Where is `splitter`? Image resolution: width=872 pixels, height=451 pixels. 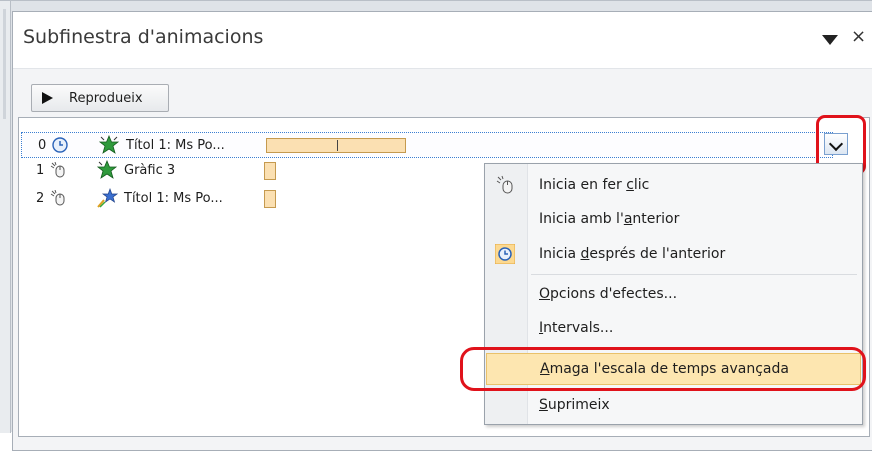
splitter is located at coordinates (5, 217).